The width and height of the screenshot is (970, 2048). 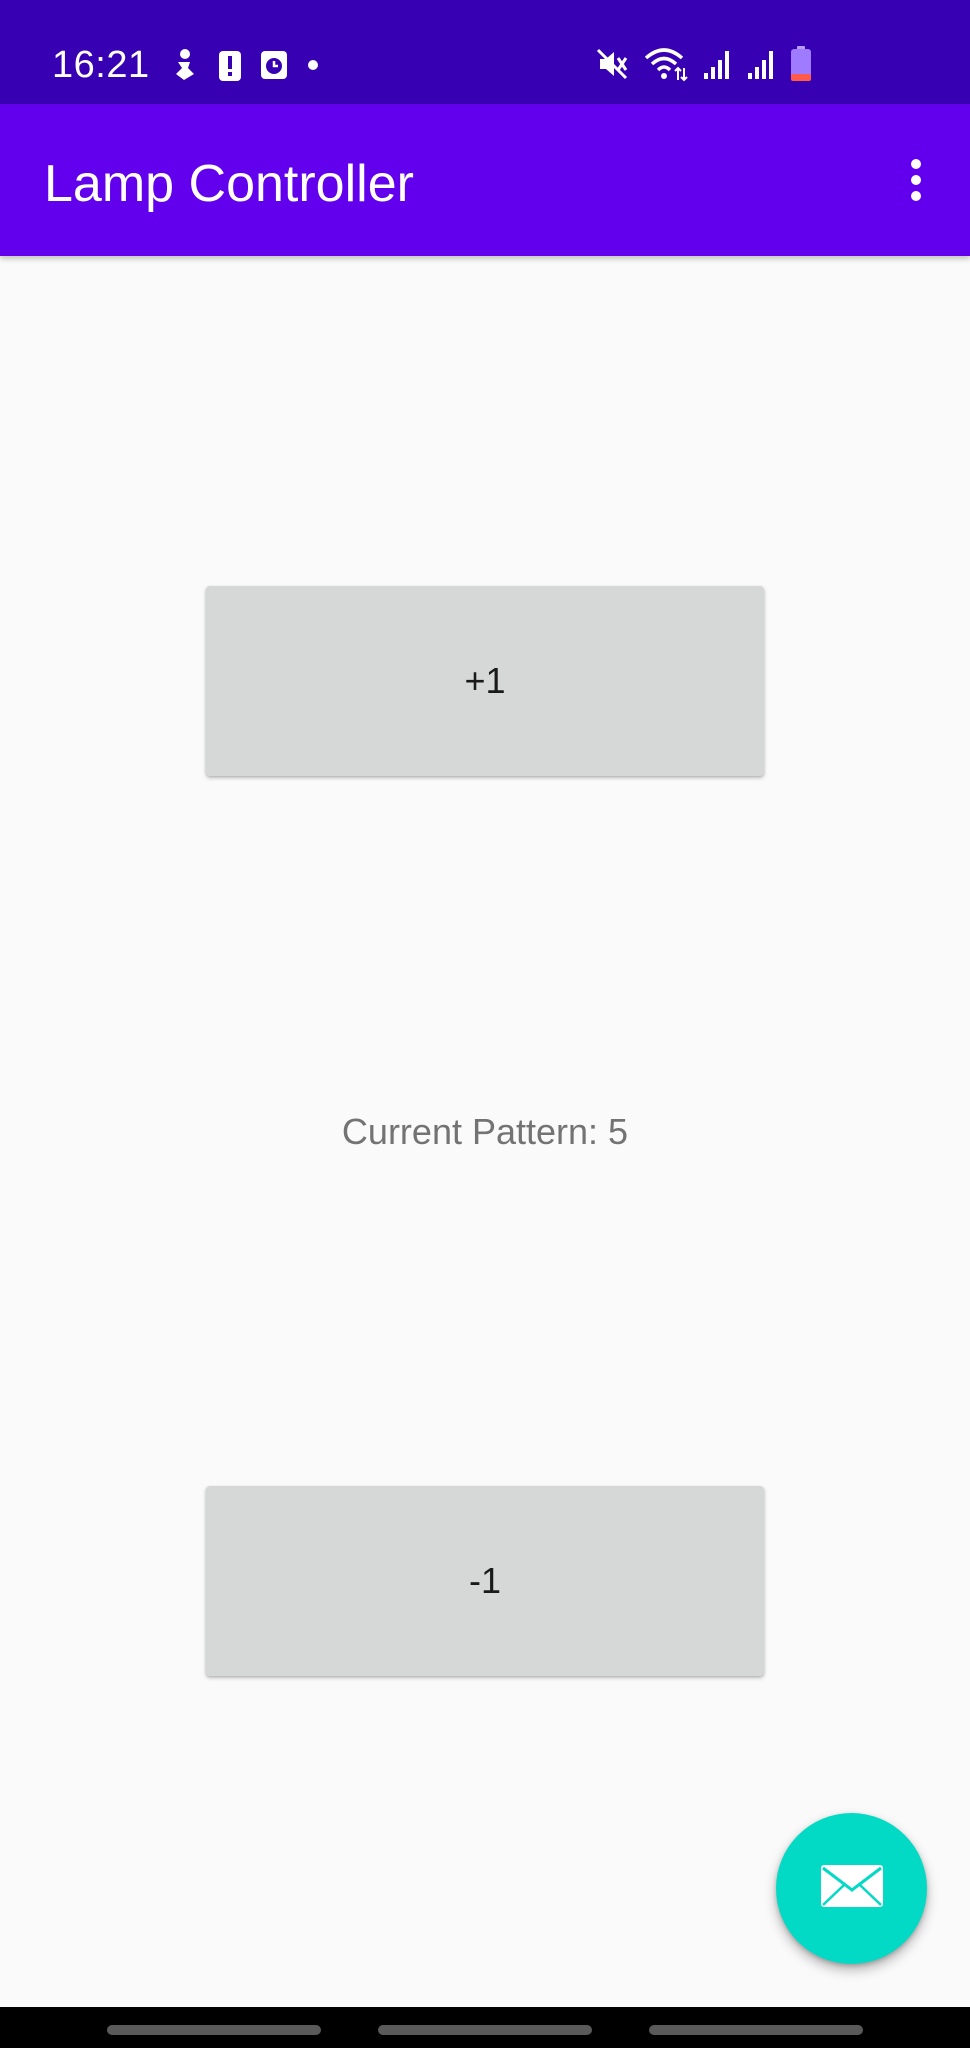 I want to click on wifi-icon, so click(x=666, y=64).